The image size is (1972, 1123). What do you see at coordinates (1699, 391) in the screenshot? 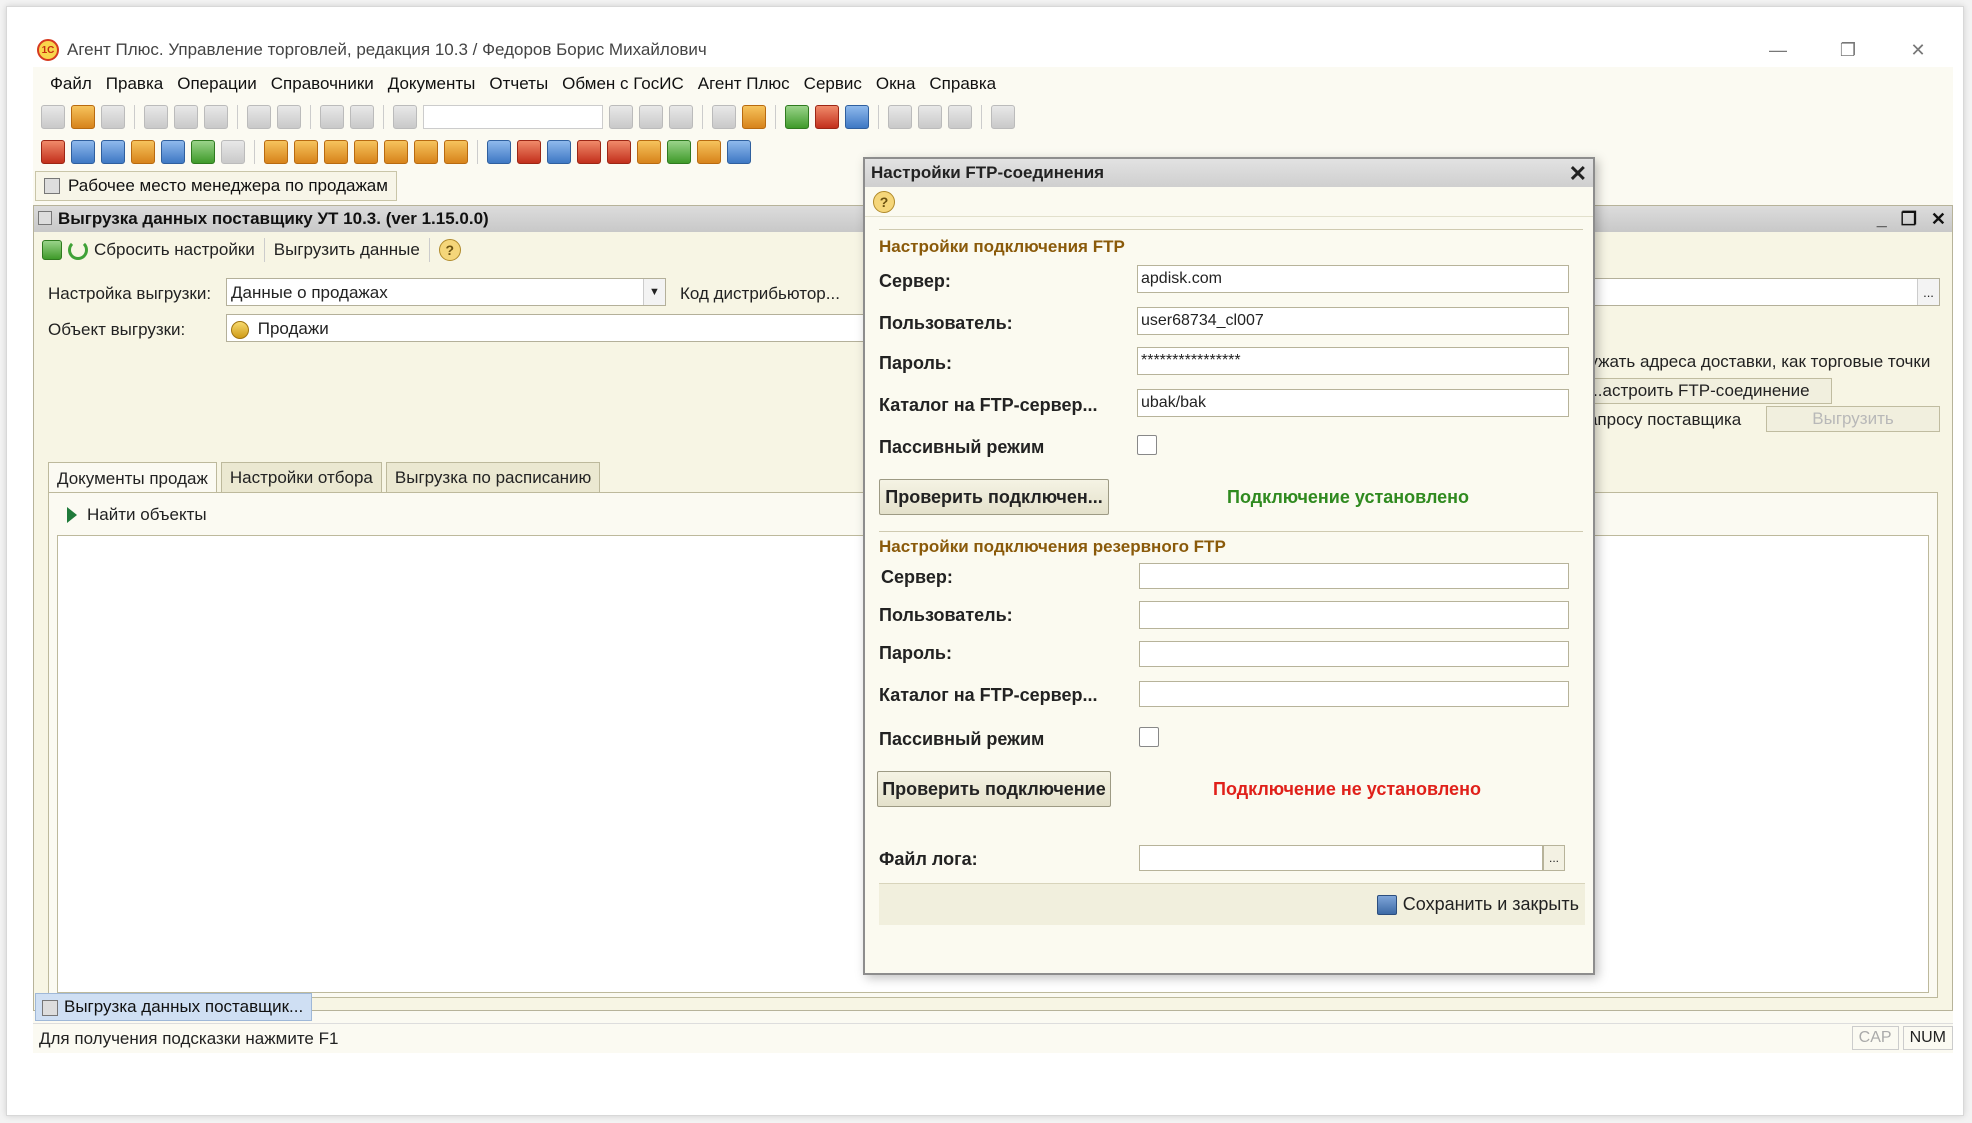
I see `setup-ftp-button: ...астроить FTP-соединение` at bounding box center [1699, 391].